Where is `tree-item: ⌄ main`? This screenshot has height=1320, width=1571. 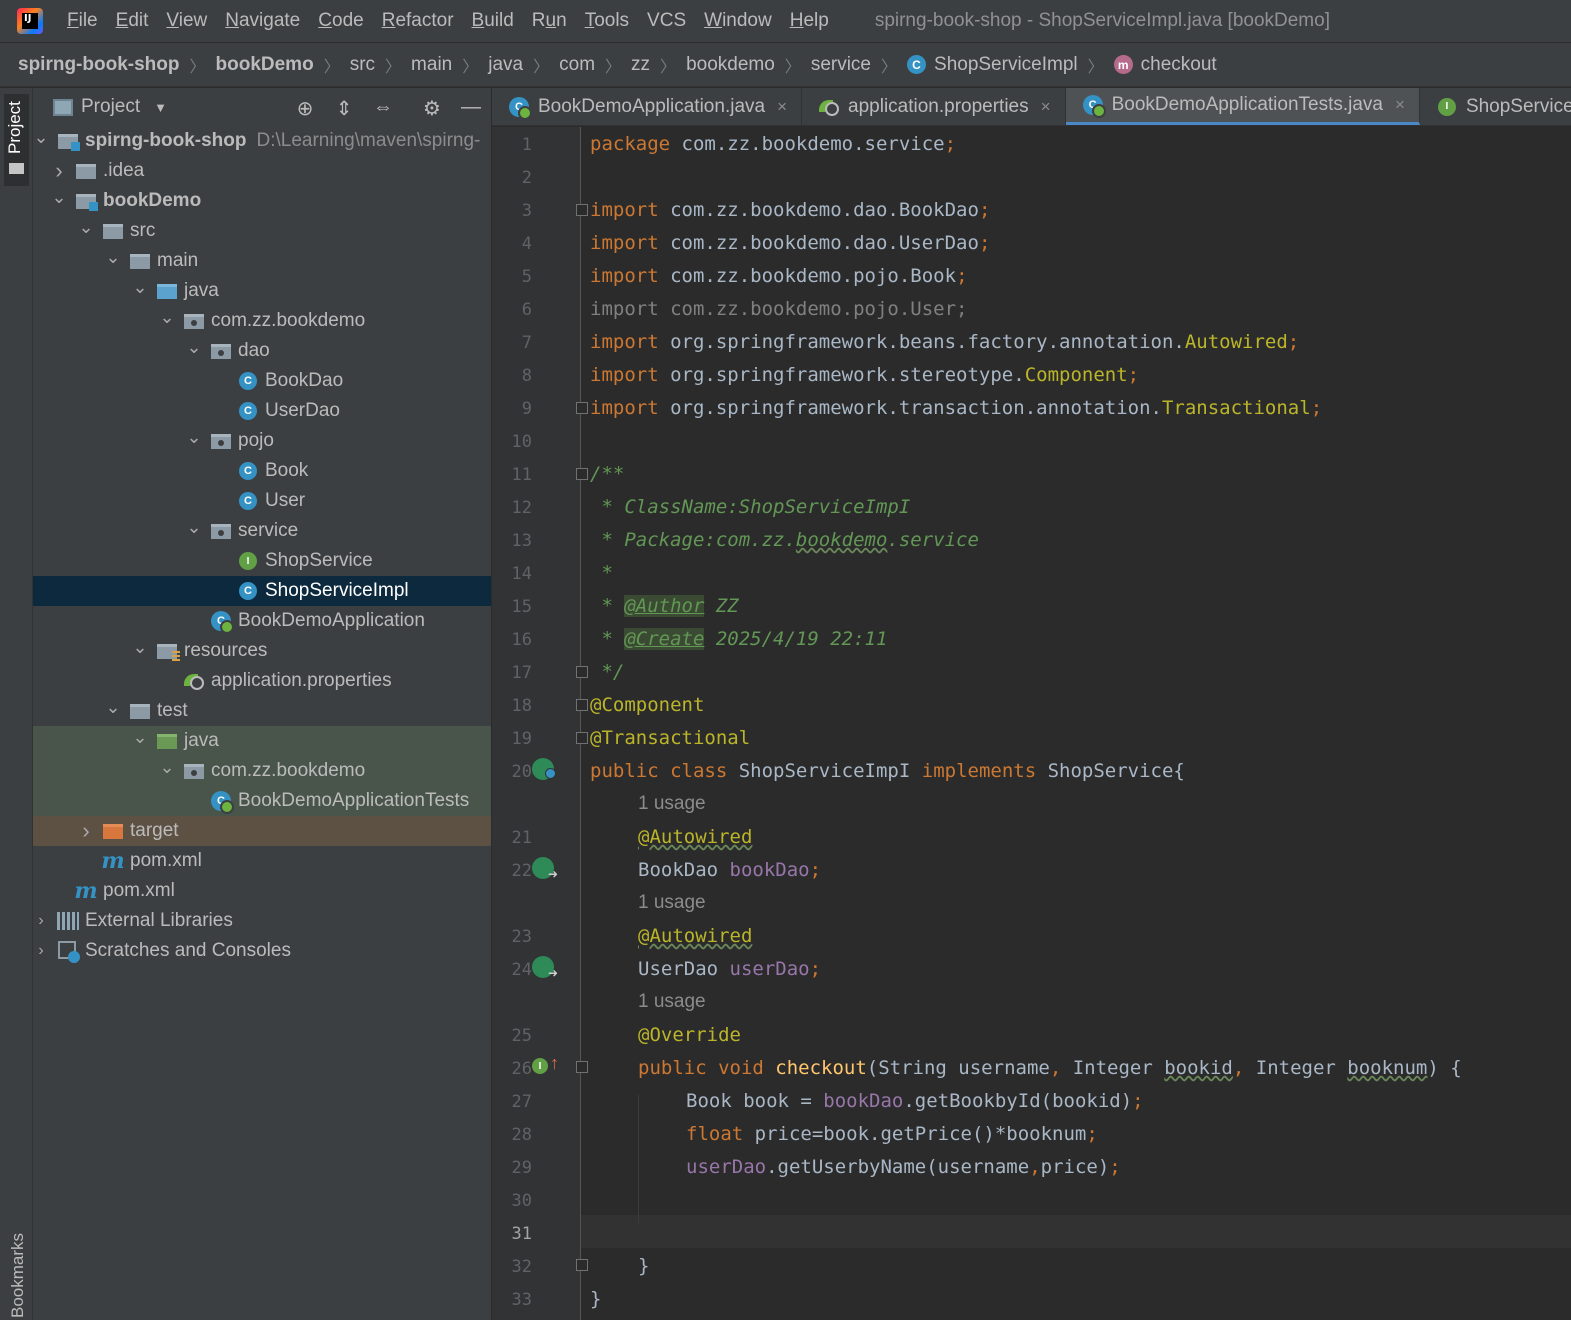
tree-item: ⌄ main is located at coordinates (262, 261).